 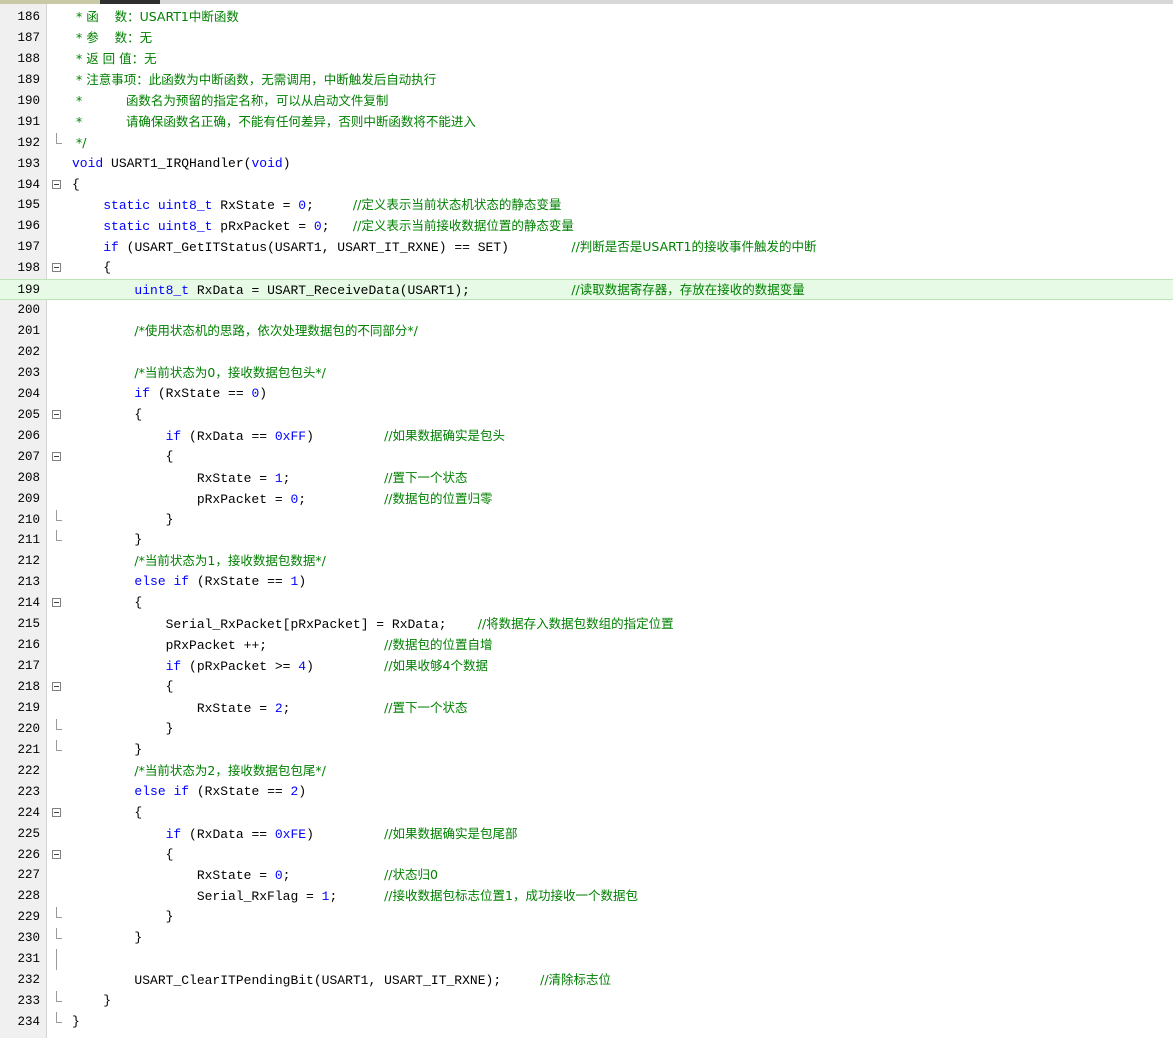 I want to click on line-number: 210, so click(x=28, y=519).